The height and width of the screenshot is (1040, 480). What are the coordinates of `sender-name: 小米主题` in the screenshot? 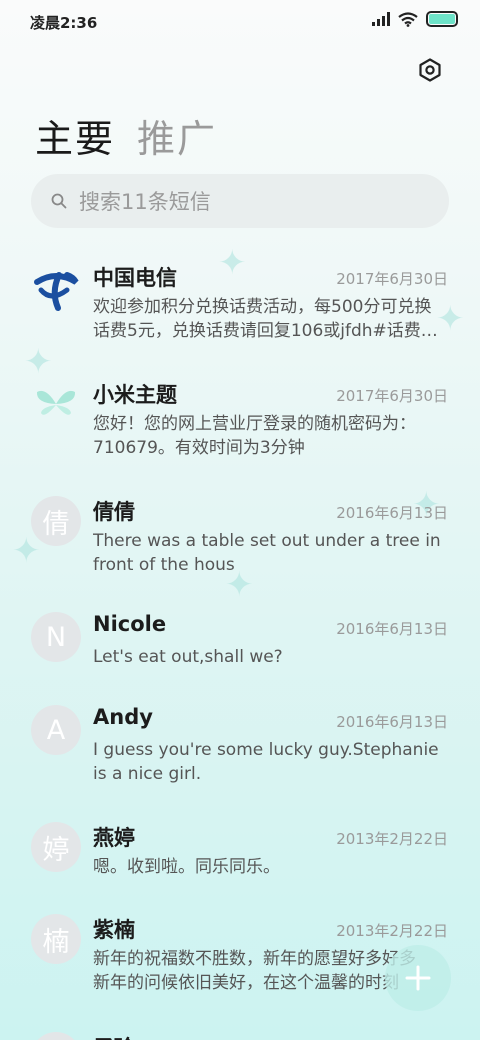 It's located at (135, 395).